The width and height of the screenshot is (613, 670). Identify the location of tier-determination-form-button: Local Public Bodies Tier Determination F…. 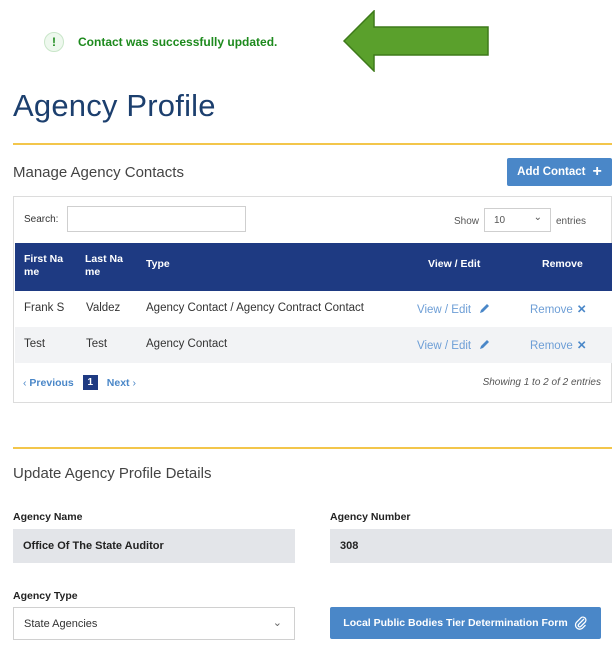
(465, 623).